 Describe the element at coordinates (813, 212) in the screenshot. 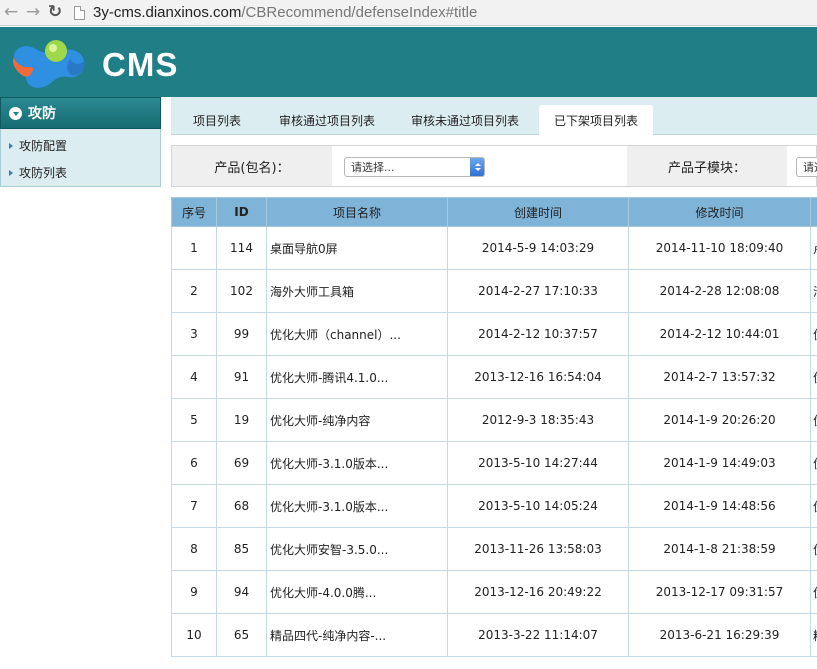

I see `column-header-extra` at that location.